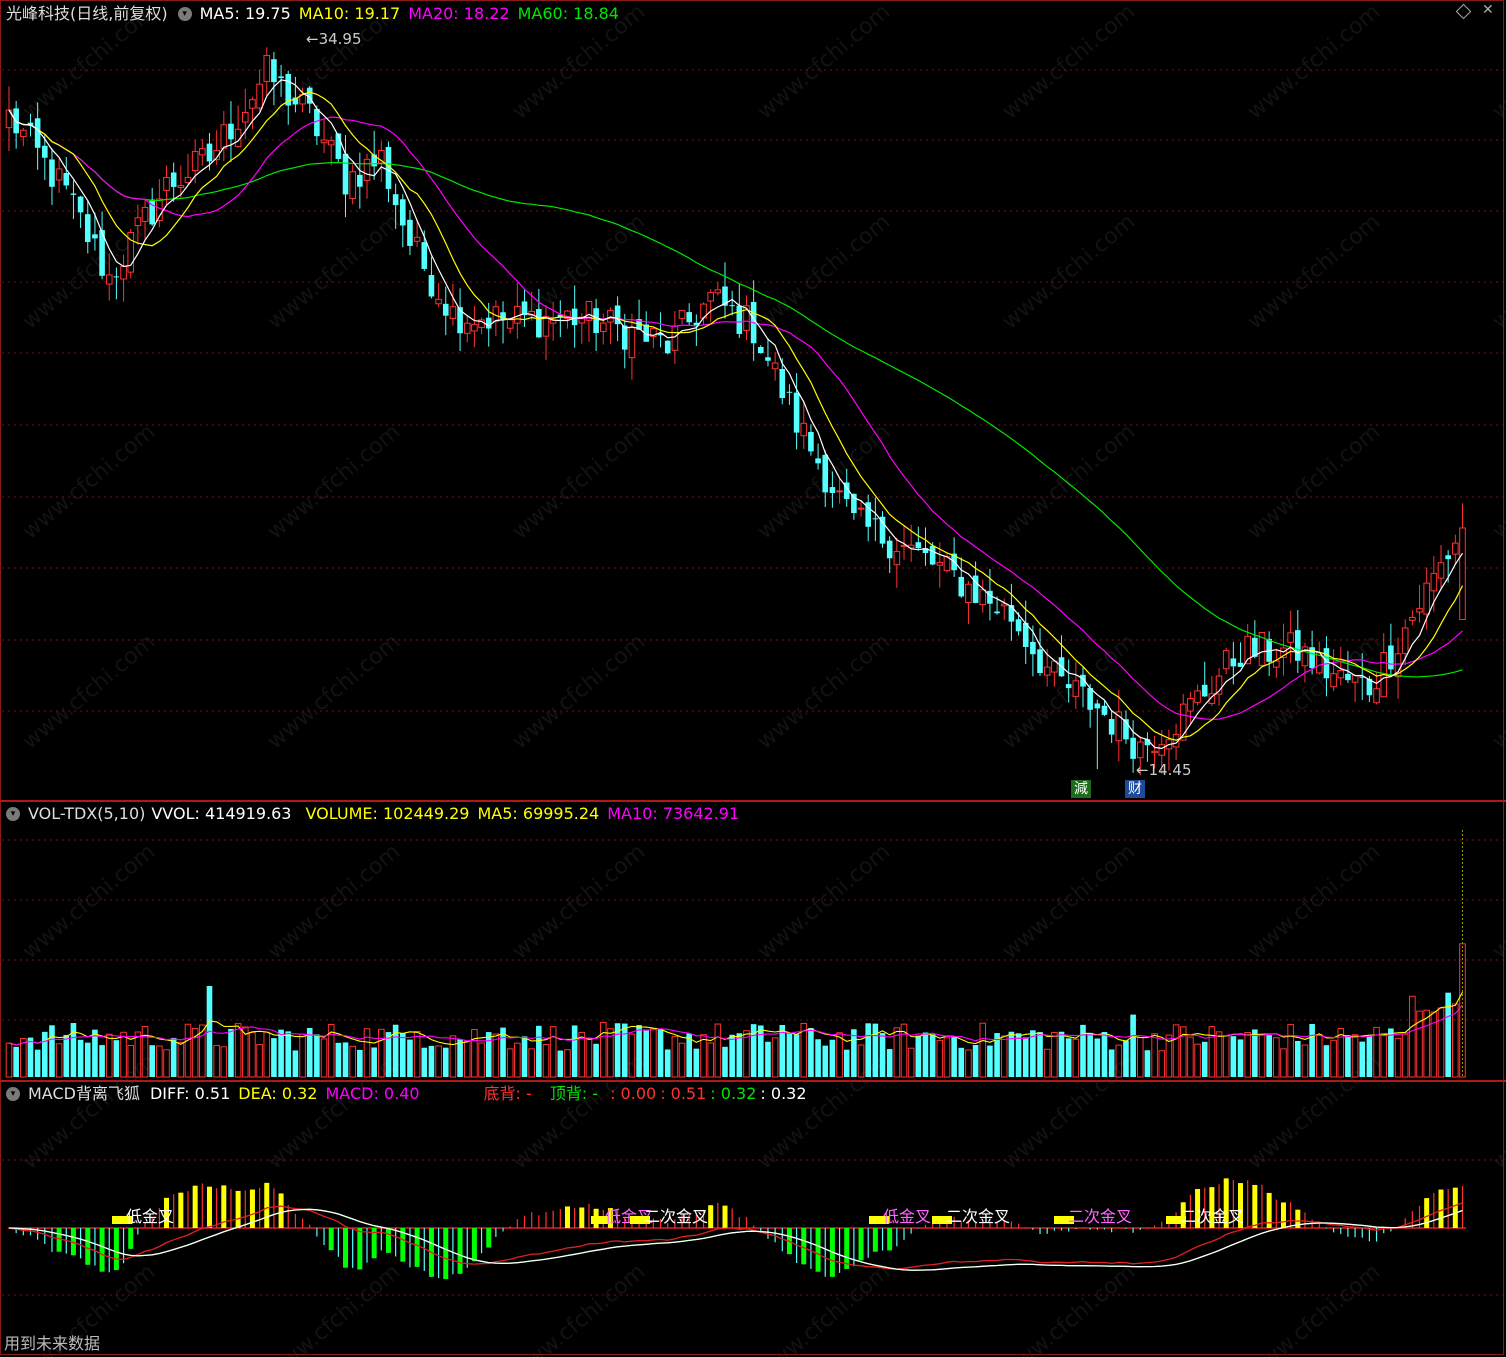 The width and height of the screenshot is (1506, 1357). I want to click on finance-tag: 财, so click(1135, 789).